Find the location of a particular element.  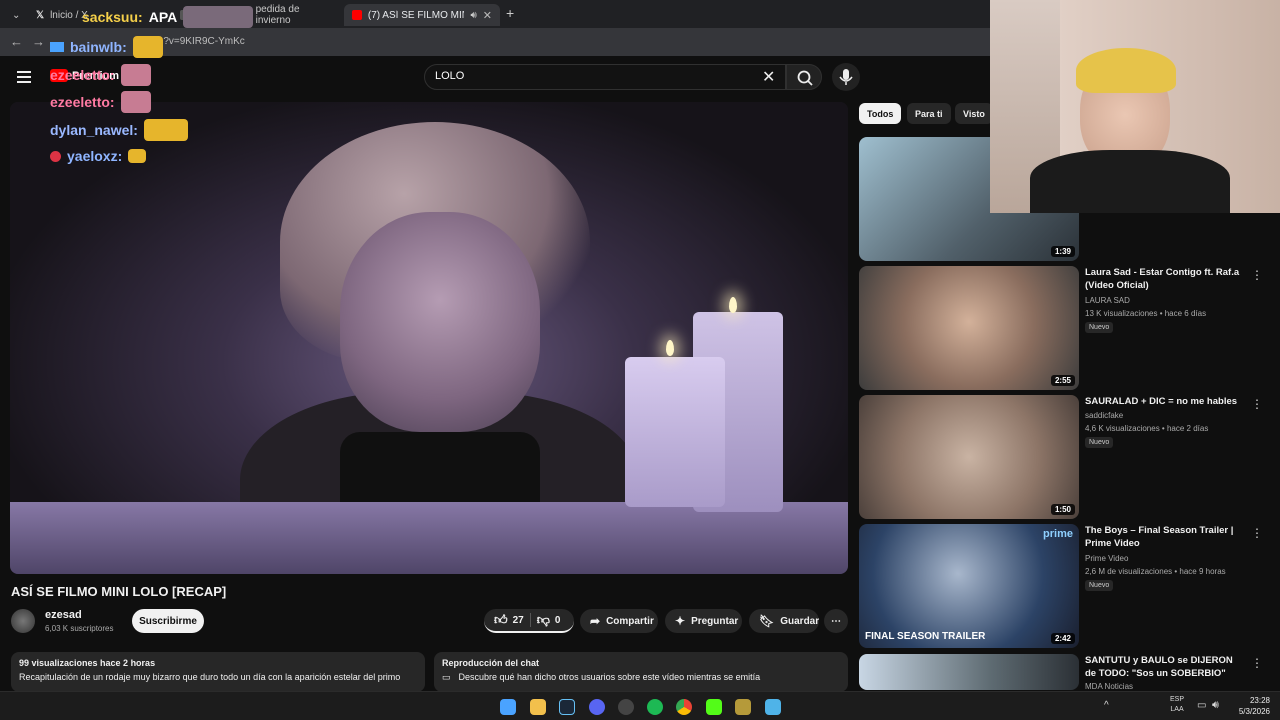

video-thumbnail: 2:55 is located at coordinates (969, 328).